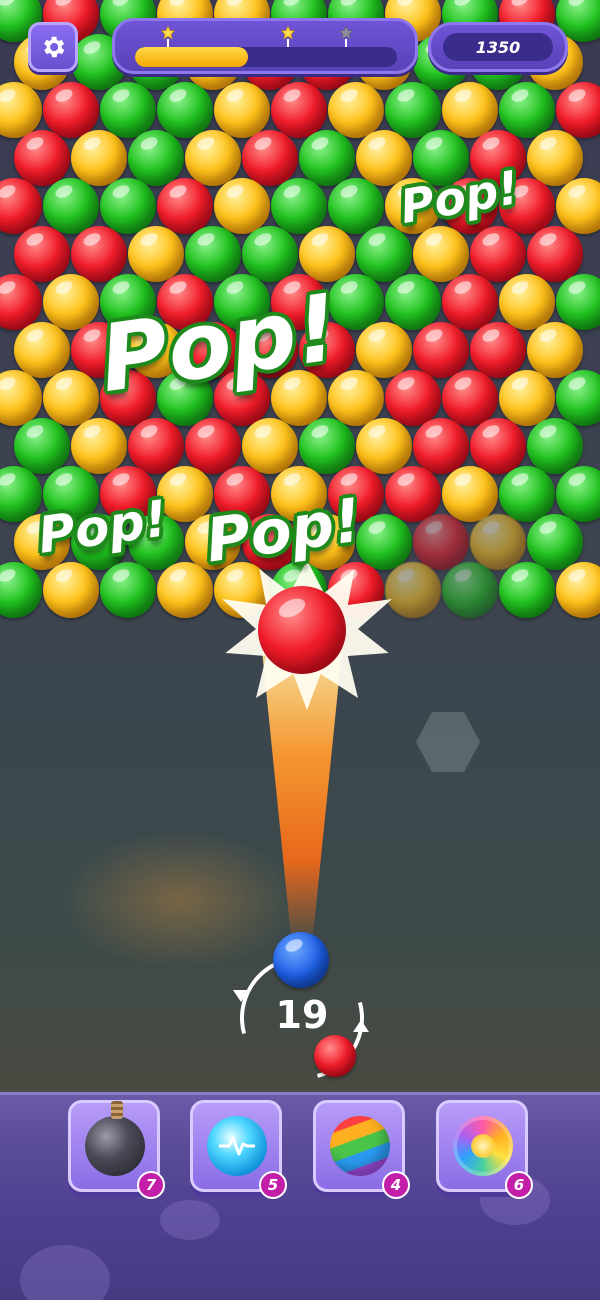 The image size is (600, 1300). I want to click on shots-remaining: 19, so click(302, 1015).